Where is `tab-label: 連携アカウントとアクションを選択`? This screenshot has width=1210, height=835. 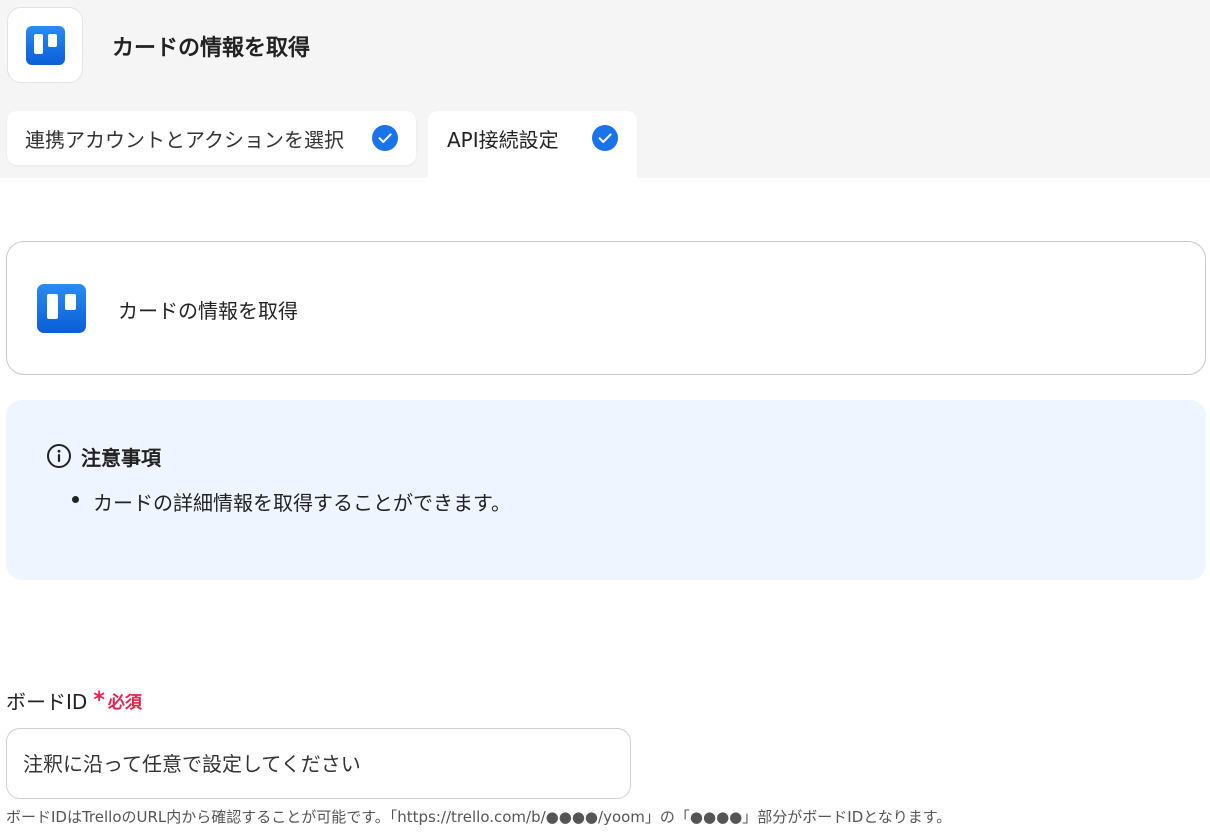
tab-label: 連携アカウントとアクションを選択 is located at coordinates (184, 139).